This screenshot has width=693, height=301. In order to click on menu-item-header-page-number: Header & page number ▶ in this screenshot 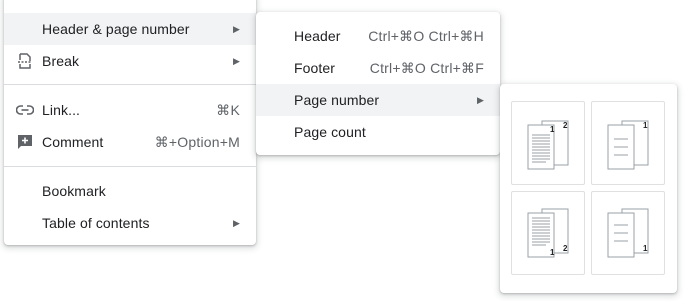, I will do `click(130, 29)`.